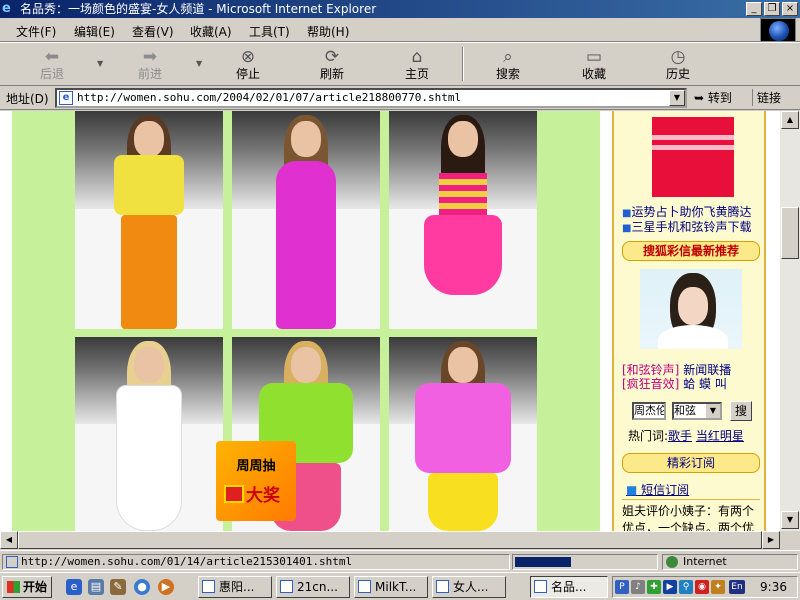  I want to click on ie-quicklaunch-icon: e, so click(74, 587).